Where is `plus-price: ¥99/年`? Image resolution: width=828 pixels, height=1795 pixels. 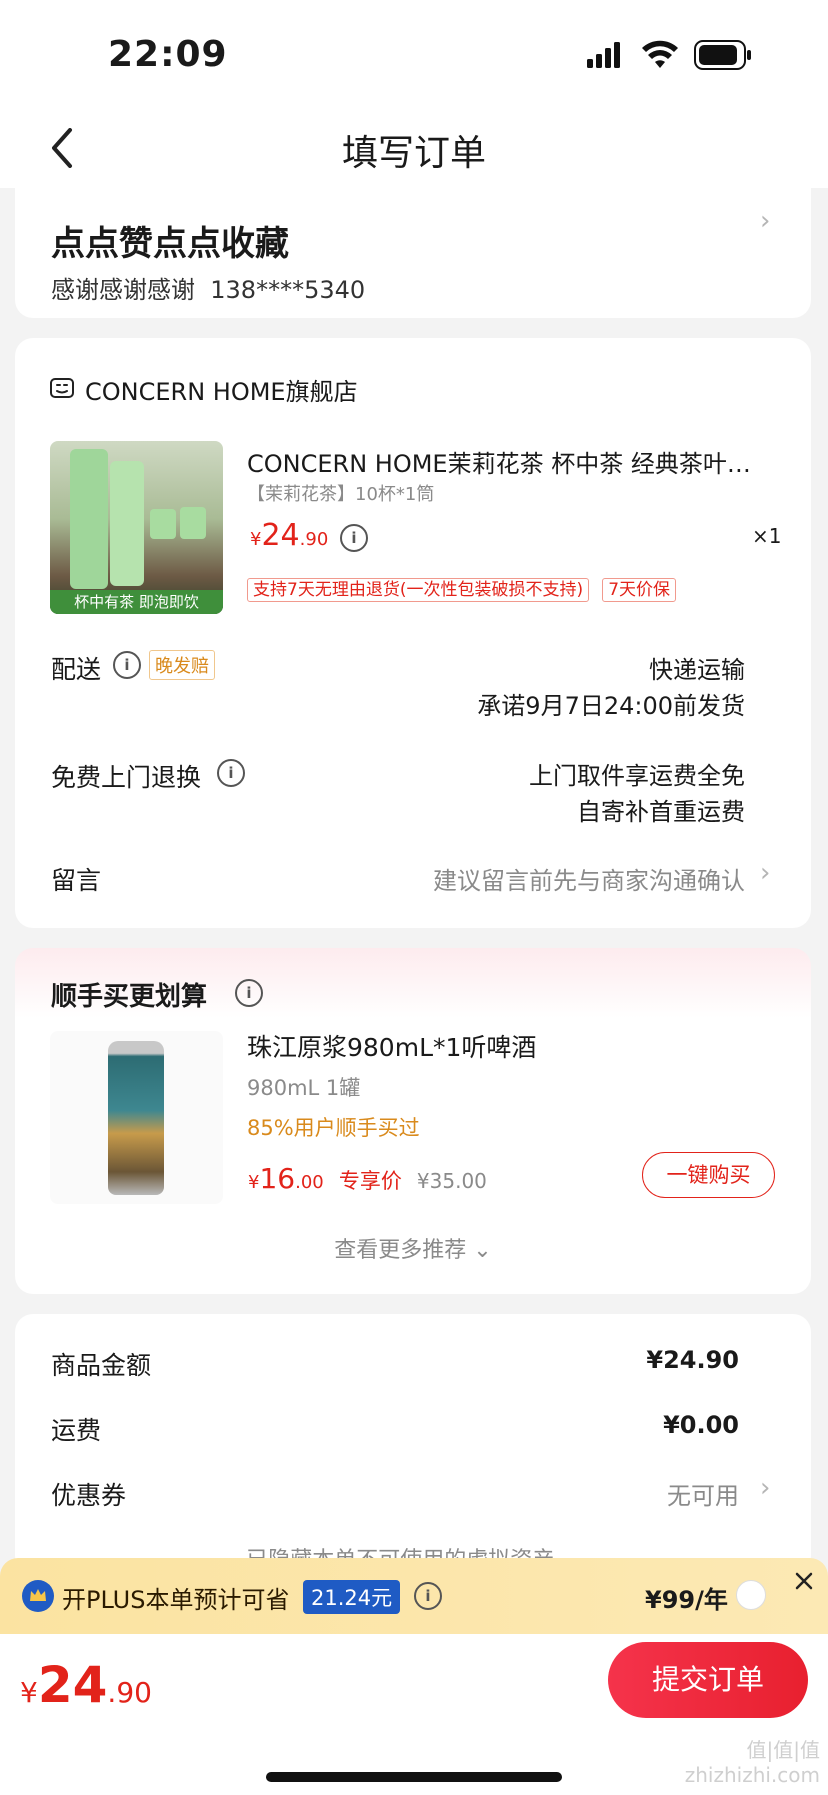
plus-price: ¥99/年 is located at coordinates (686, 1600).